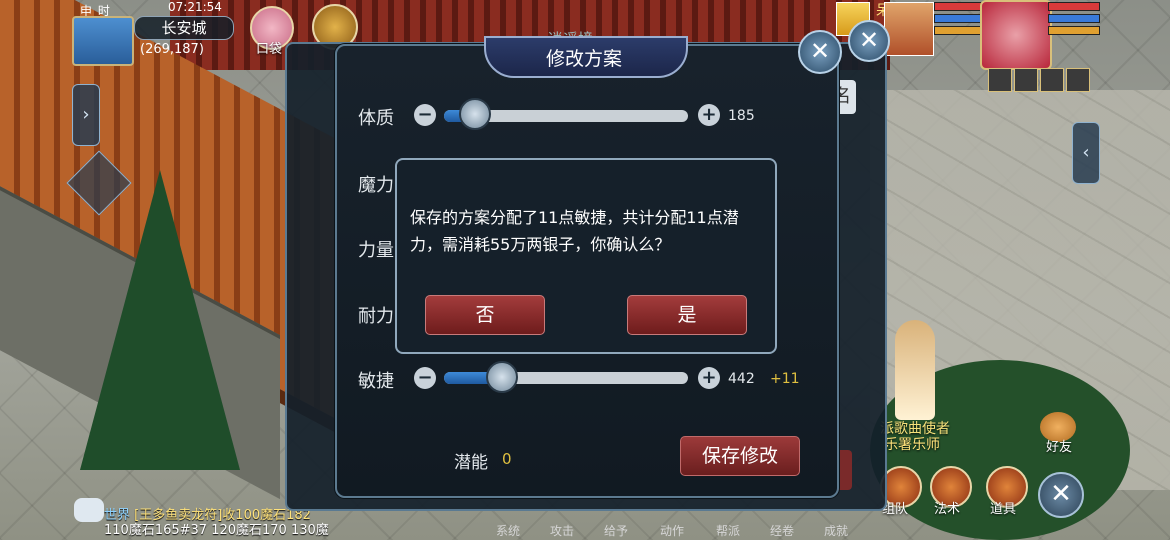  Describe the element at coordinates (195, 7) in the screenshot. I see `clock: 07:21:54` at that location.